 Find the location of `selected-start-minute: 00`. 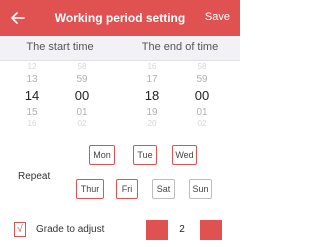

selected-start-minute: 00 is located at coordinates (82, 95).